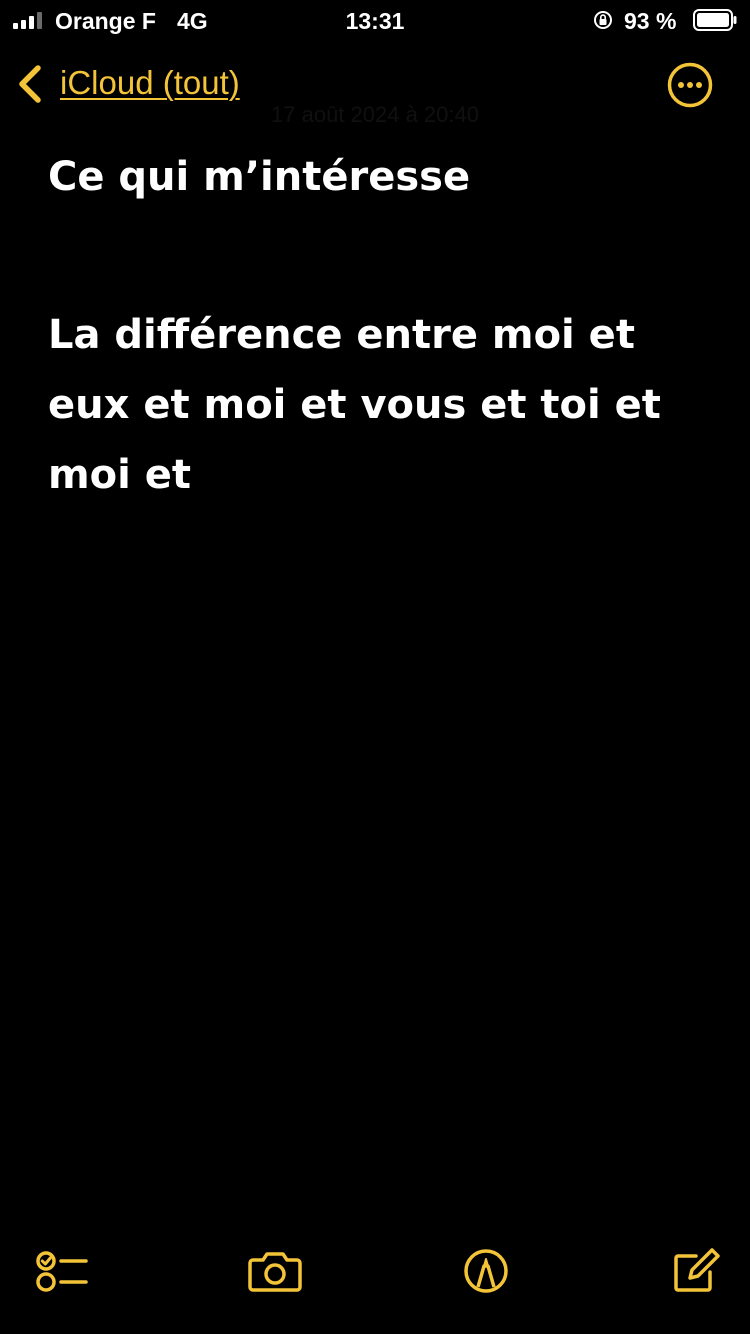 The width and height of the screenshot is (750, 1334). I want to click on camera-button, so click(274, 1271).